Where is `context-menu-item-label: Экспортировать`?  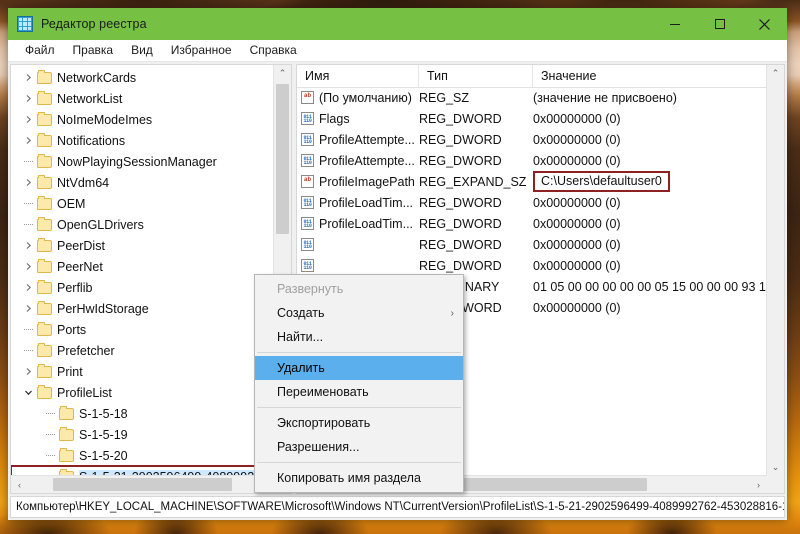
context-menu-item-label: Экспортировать is located at coordinates (324, 423).